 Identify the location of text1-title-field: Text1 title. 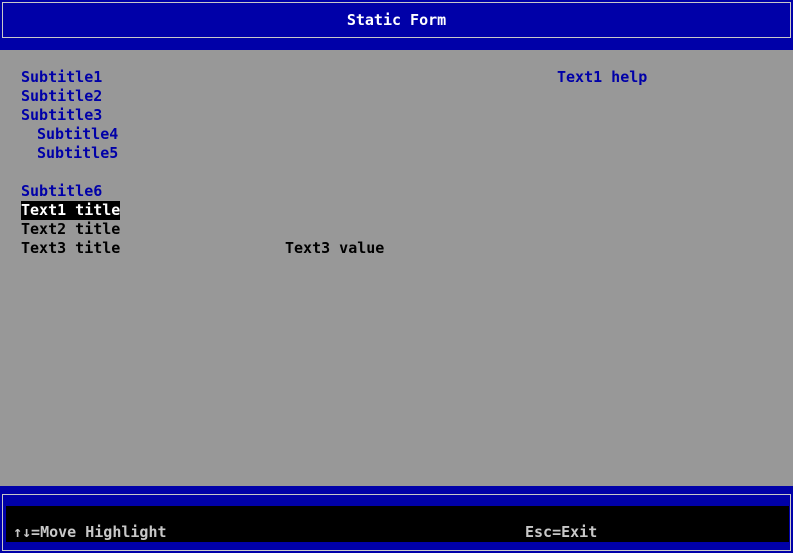
(71, 210).